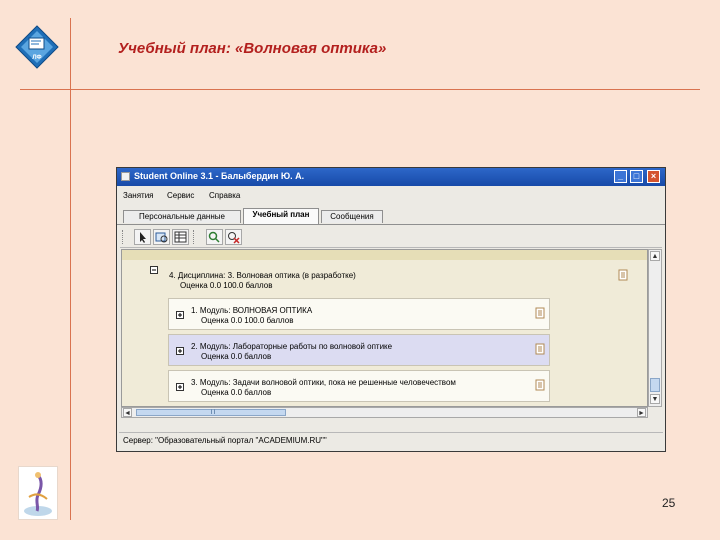 The width and height of the screenshot is (720, 540). I want to click on horizontal-scrollbar: ◄ ►, so click(384, 412).